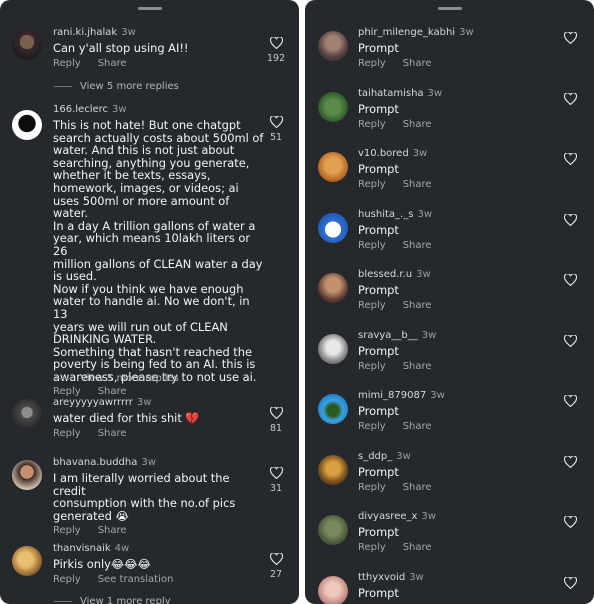 The image size is (594, 604). I want to click on see-translation-button: See translation, so click(136, 579).